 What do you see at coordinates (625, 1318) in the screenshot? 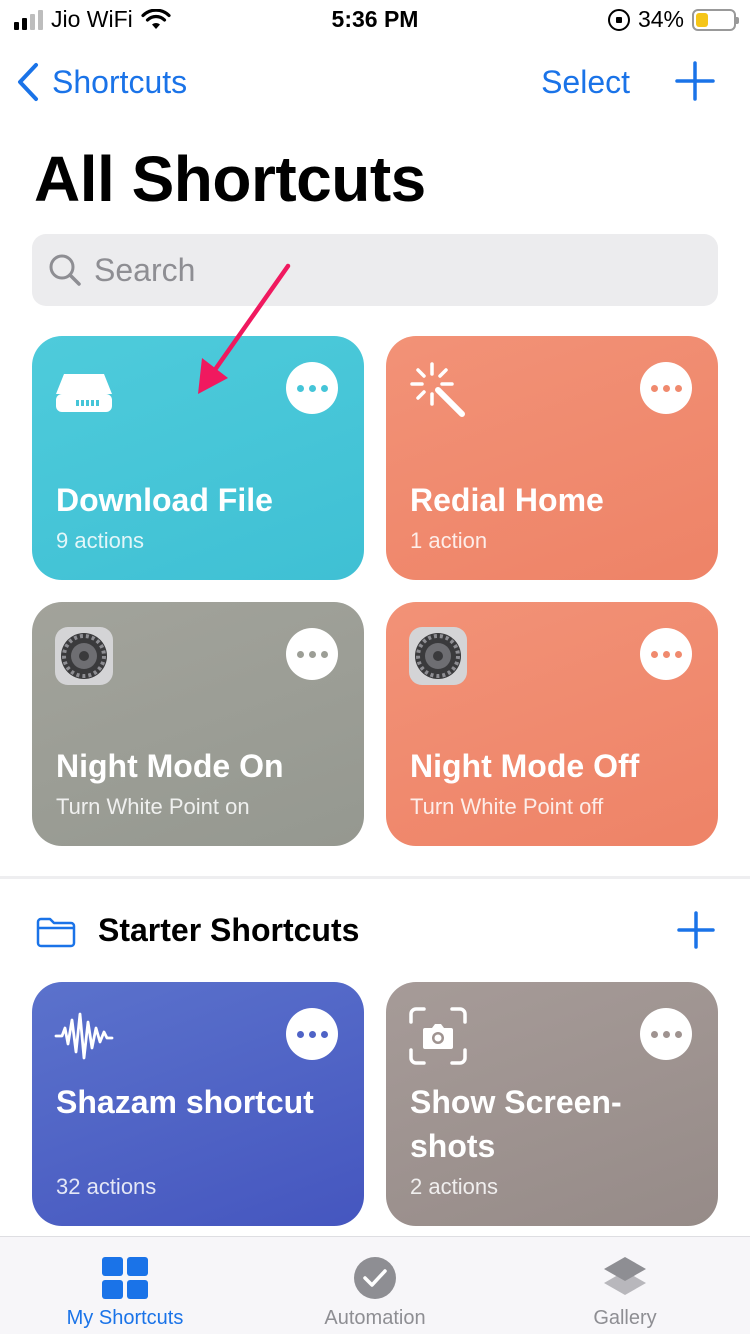
I see `tab-label: Gallery` at bounding box center [625, 1318].